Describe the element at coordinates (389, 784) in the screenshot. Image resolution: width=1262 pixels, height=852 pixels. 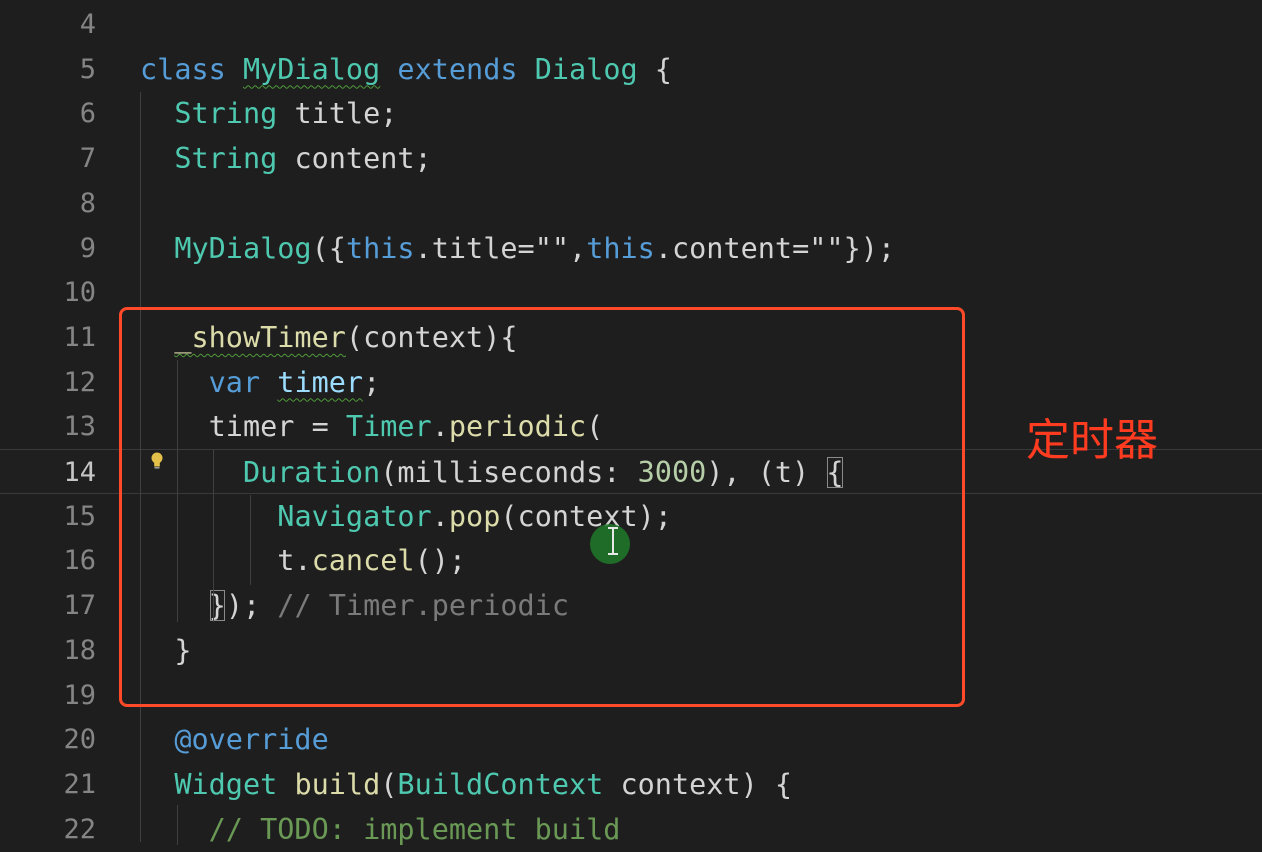
I see `code-token: (` at that location.